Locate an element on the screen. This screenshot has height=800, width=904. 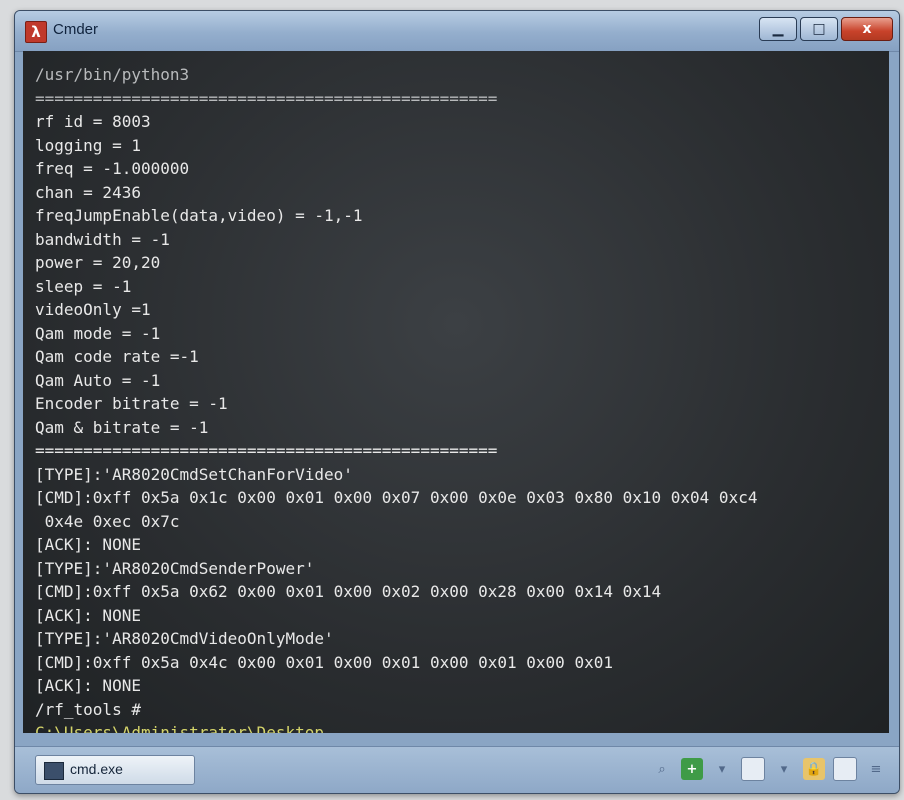
output-line: /usr/bin/python3 is located at coordinates (112, 74).